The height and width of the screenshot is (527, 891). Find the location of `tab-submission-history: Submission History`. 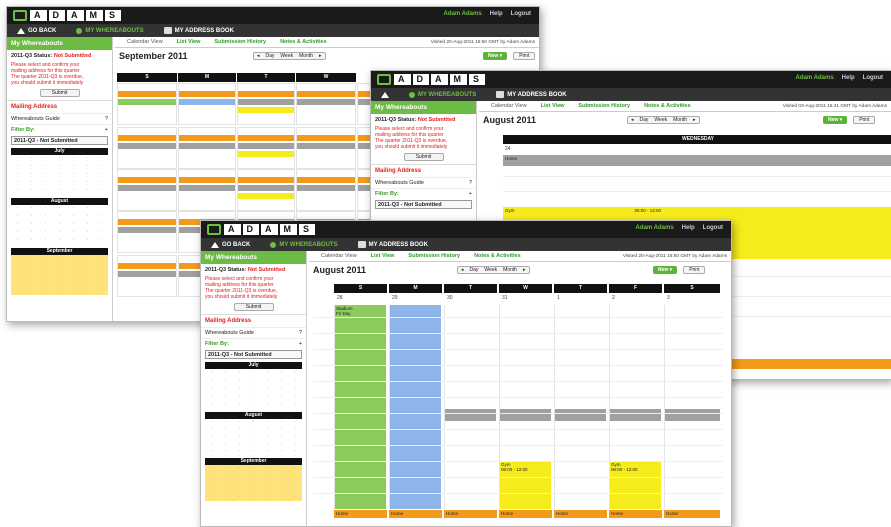

tab-submission-history: Submission History is located at coordinates (240, 42).